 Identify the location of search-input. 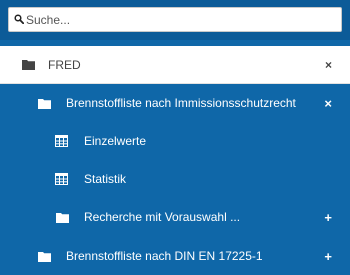
(181, 19).